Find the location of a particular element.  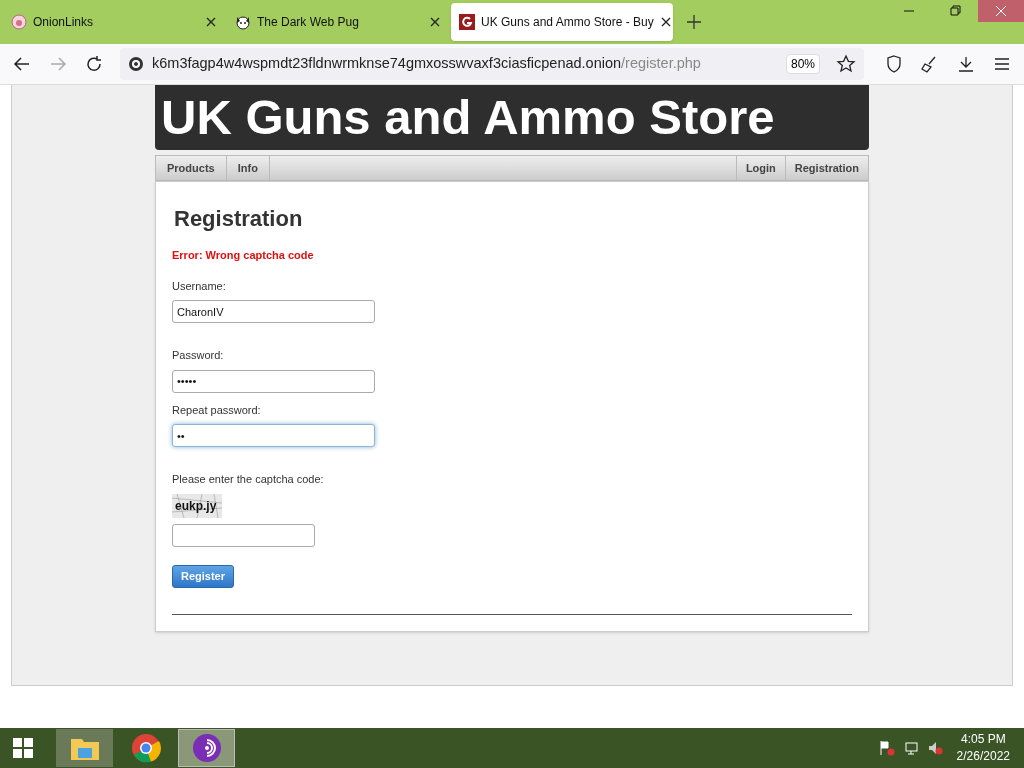

windows-start-icon is located at coordinates (23, 748).